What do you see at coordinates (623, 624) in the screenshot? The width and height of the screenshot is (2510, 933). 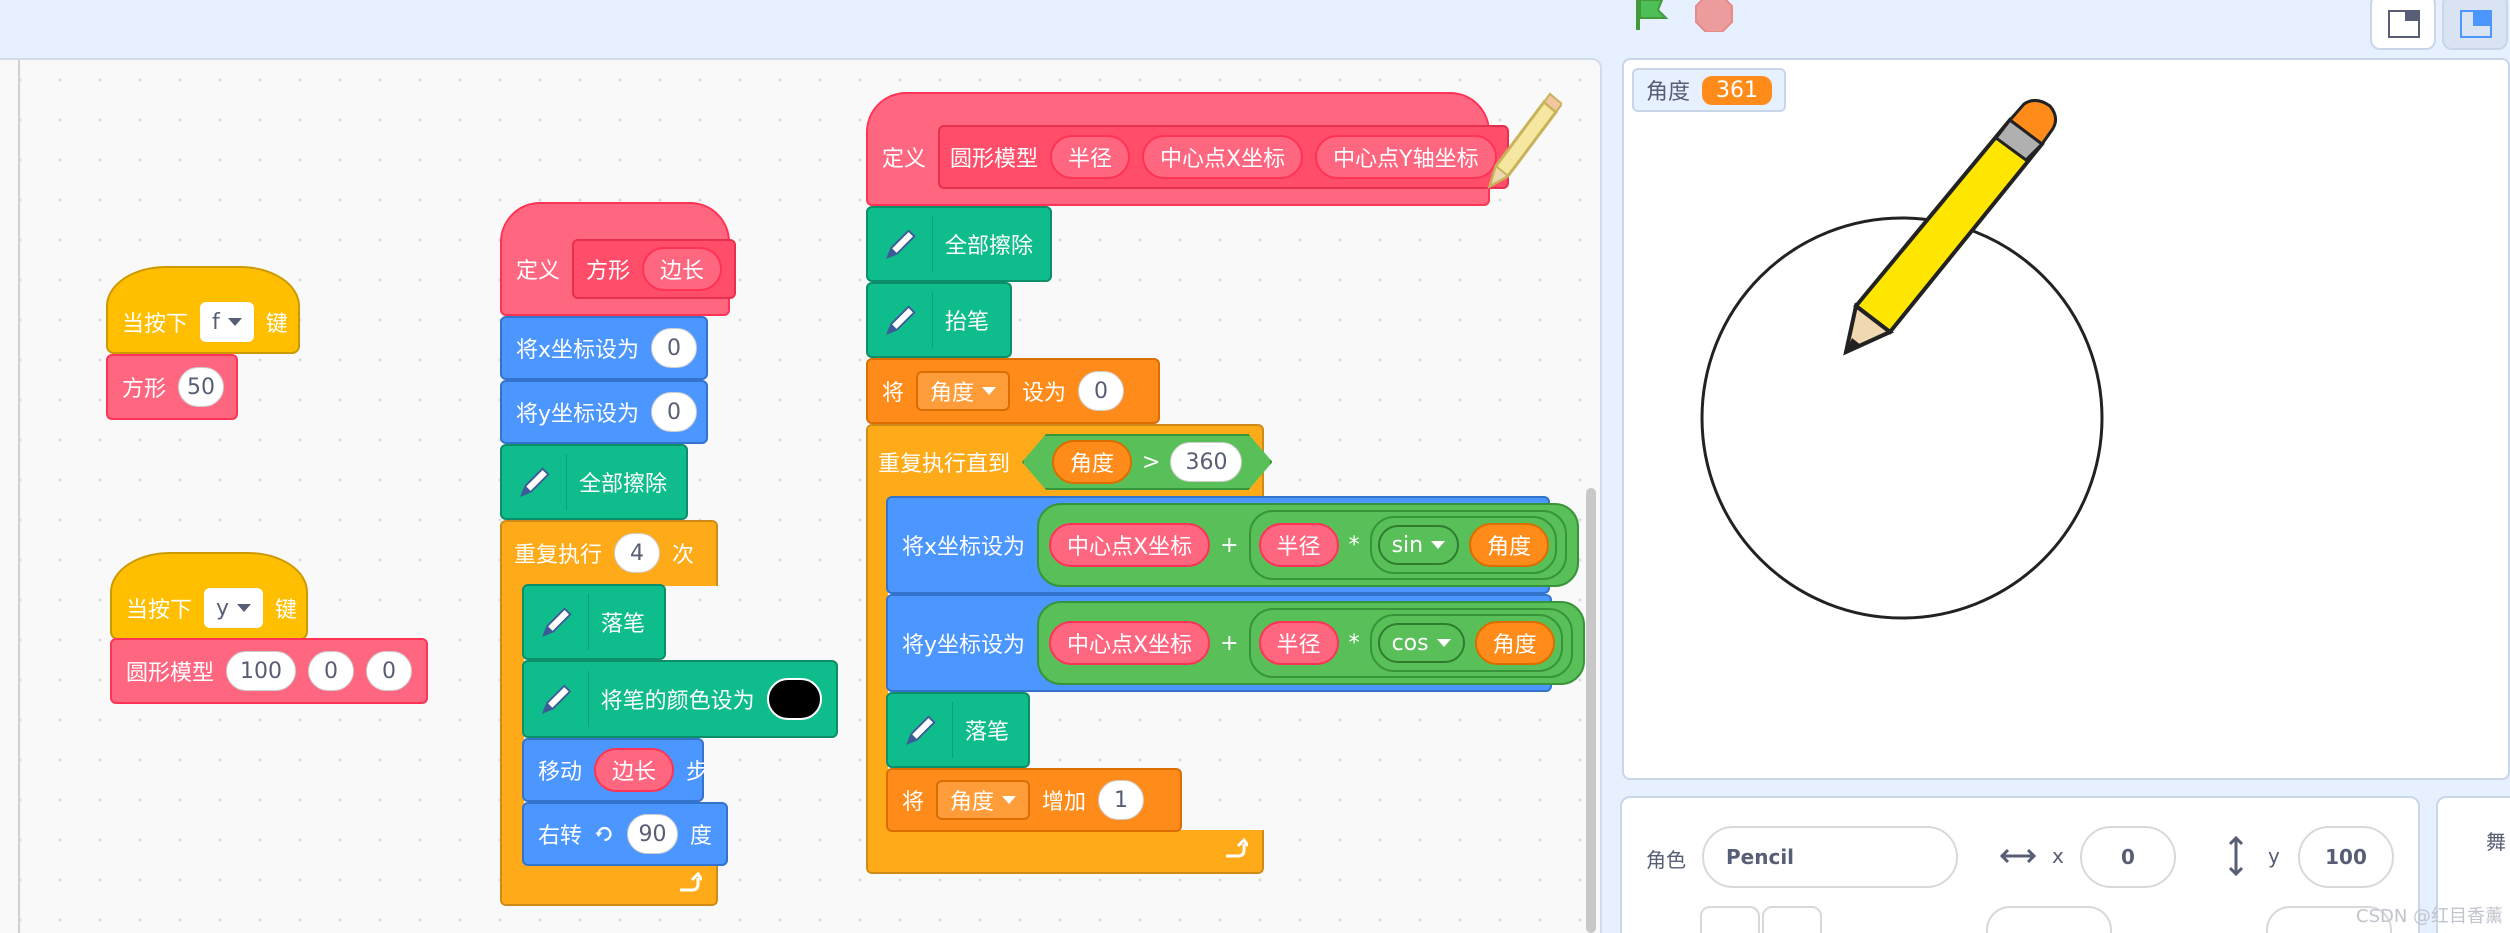 I see `block-label: 落笔` at bounding box center [623, 624].